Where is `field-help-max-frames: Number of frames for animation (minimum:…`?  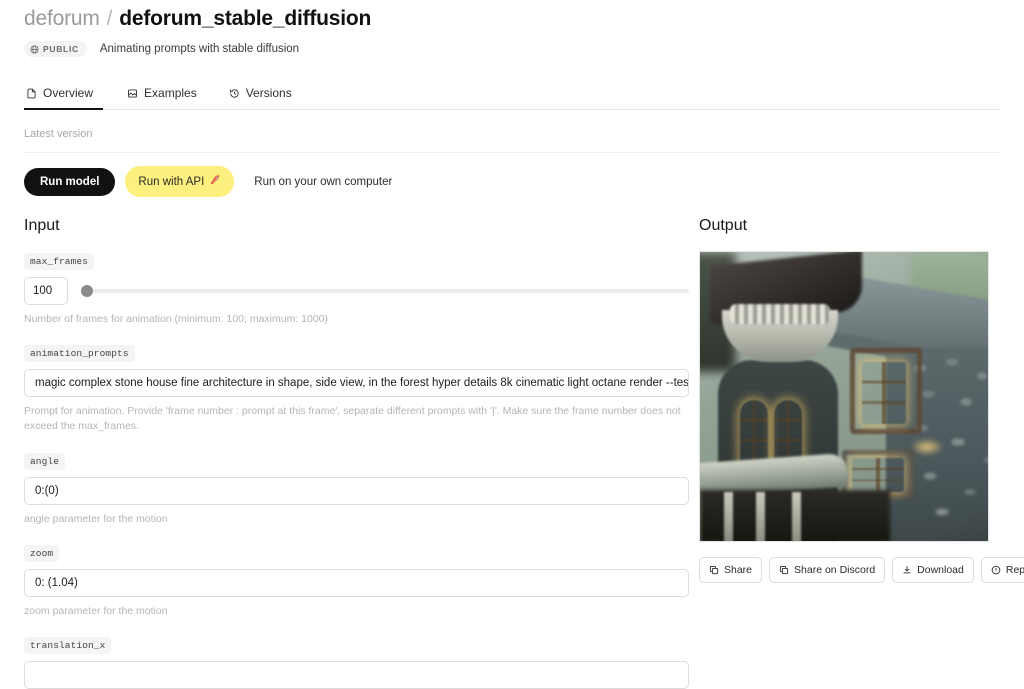 field-help-max-frames: Number of frames for animation (minimum:… is located at coordinates (176, 319).